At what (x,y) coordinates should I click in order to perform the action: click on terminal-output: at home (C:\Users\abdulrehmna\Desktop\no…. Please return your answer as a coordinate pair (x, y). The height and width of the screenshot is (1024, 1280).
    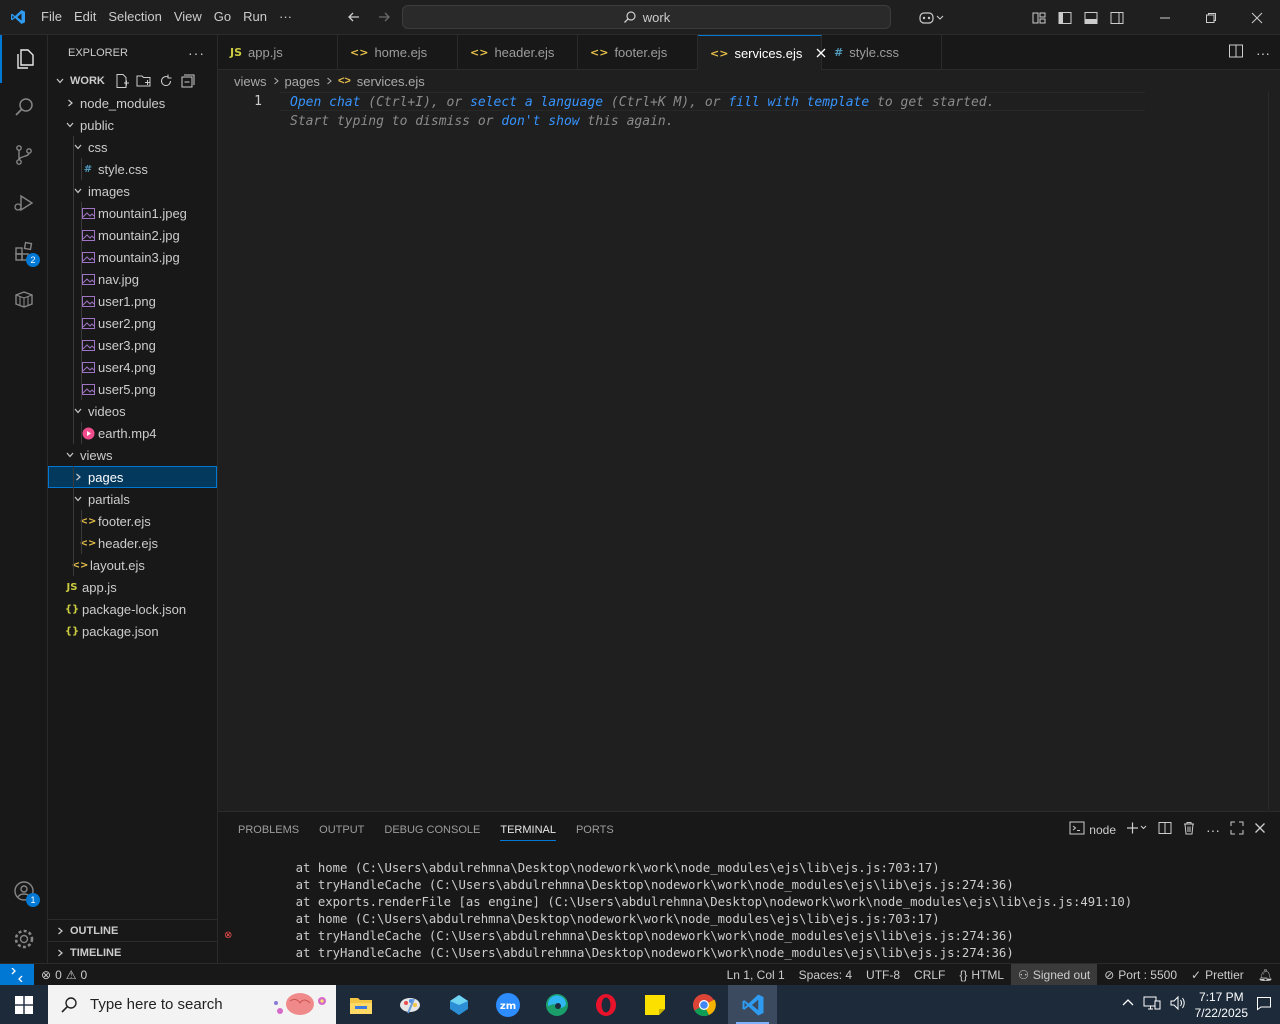
    Looking at the image, I should click on (699, 911).